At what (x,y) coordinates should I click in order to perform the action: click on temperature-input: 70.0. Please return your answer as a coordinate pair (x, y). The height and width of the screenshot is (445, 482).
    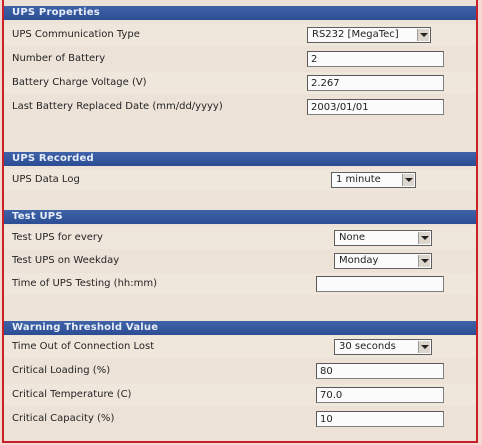
    Looking at the image, I should click on (380, 395).